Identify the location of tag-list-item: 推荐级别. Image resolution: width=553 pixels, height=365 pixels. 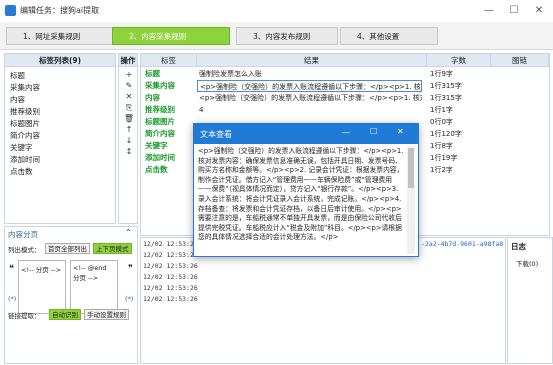
(25, 111).